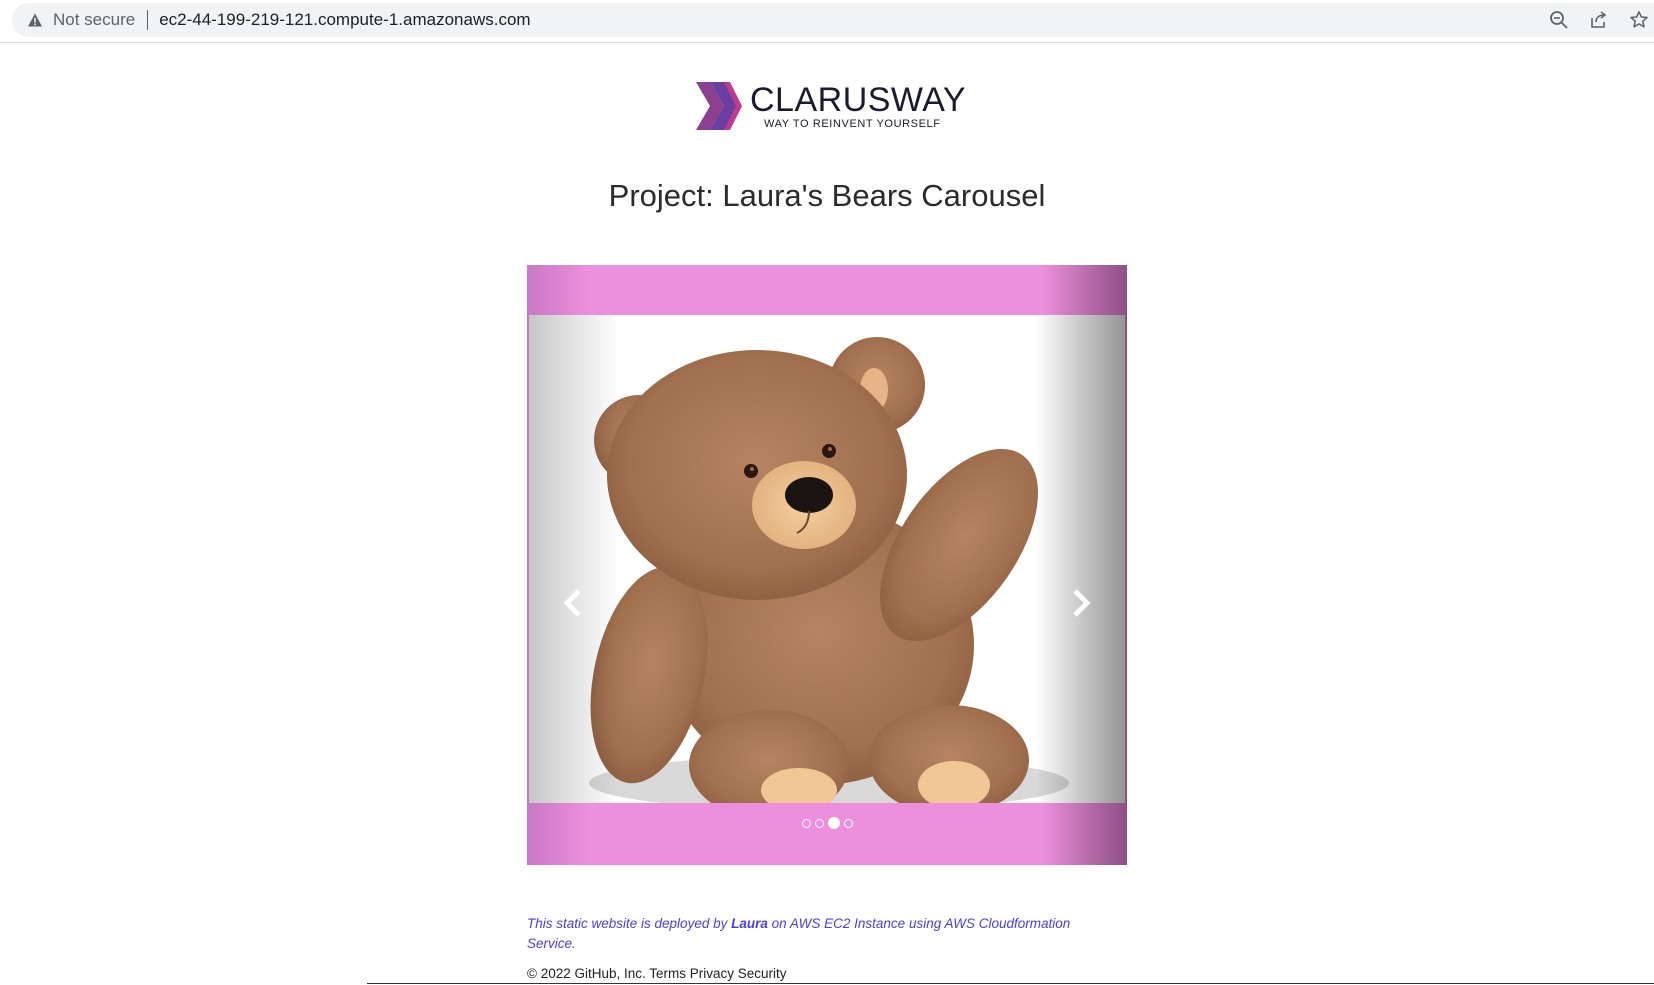 This screenshot has width=1654, height=985. Describe the element at coordinates (1639, 20) in the screenshot. I see `bookmark-star-icon` at that location.